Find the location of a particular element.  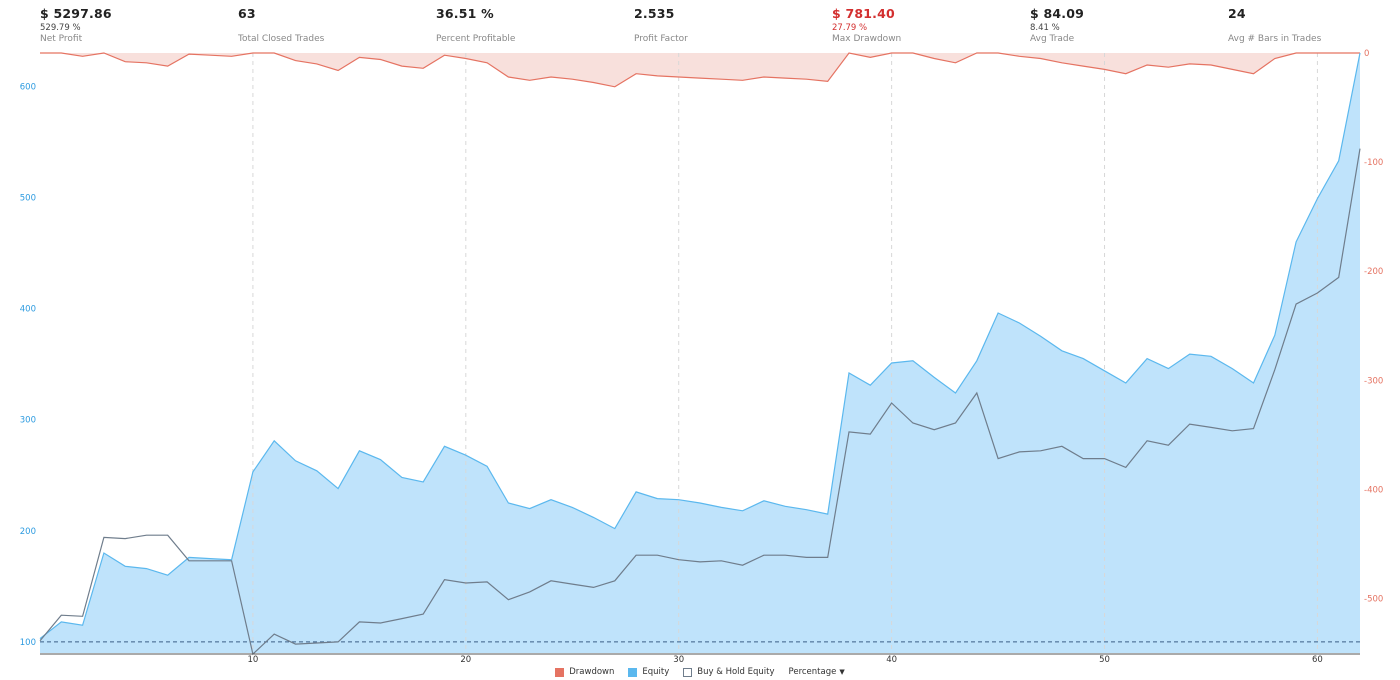

x-tick-label: 50 is located at coordinates (1104, 659).